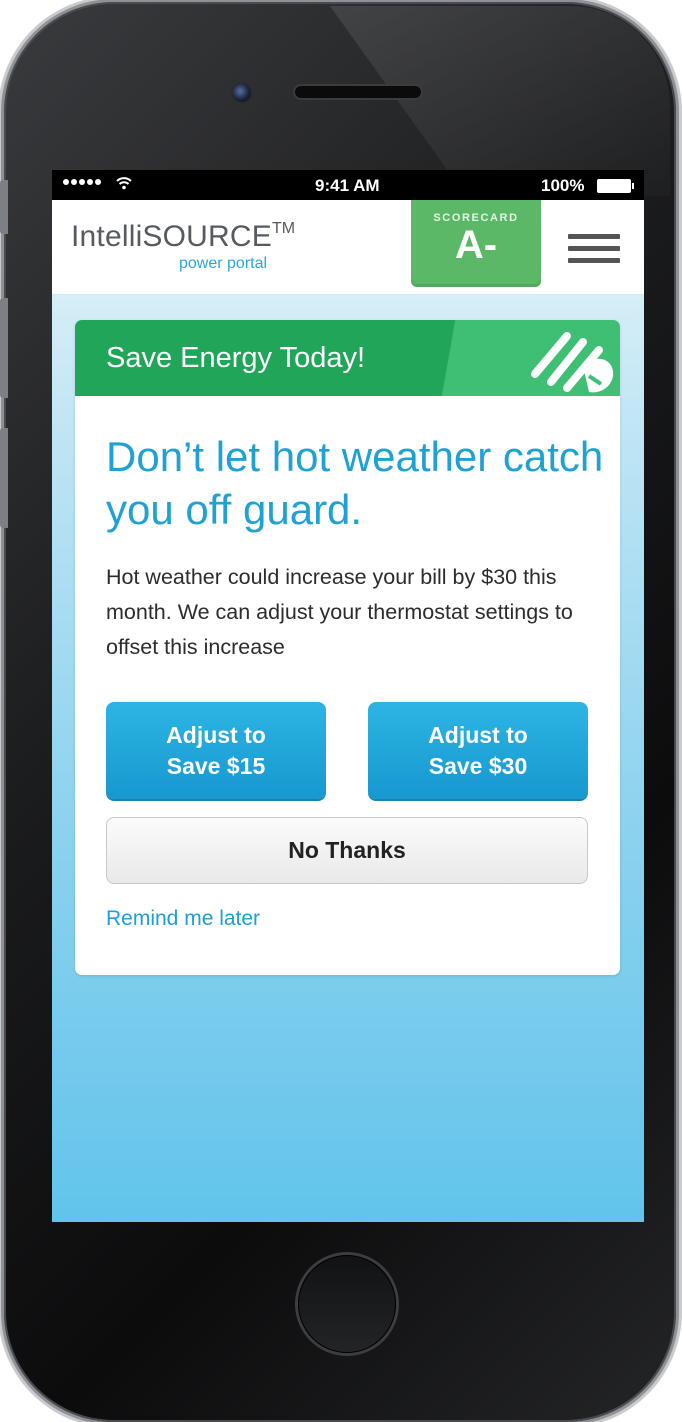 This screenshot has width=682, height=1422. I want to click on scorecard-grade: A-, so click(476, 245).